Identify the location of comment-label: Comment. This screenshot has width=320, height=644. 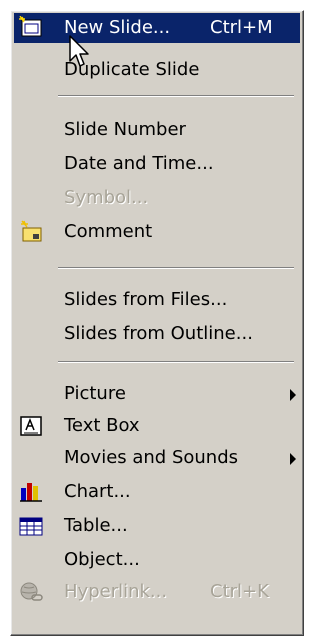
(108, 231).